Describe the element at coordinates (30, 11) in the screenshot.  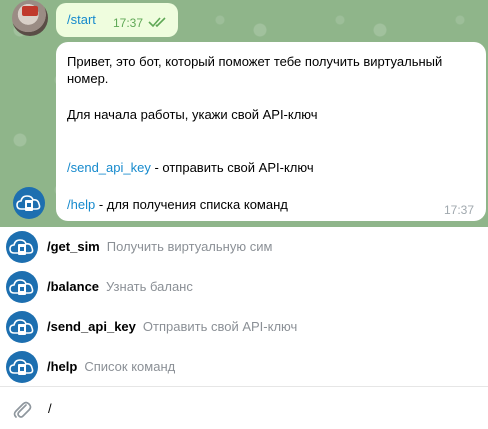
I see `avatar-flag` at that location.